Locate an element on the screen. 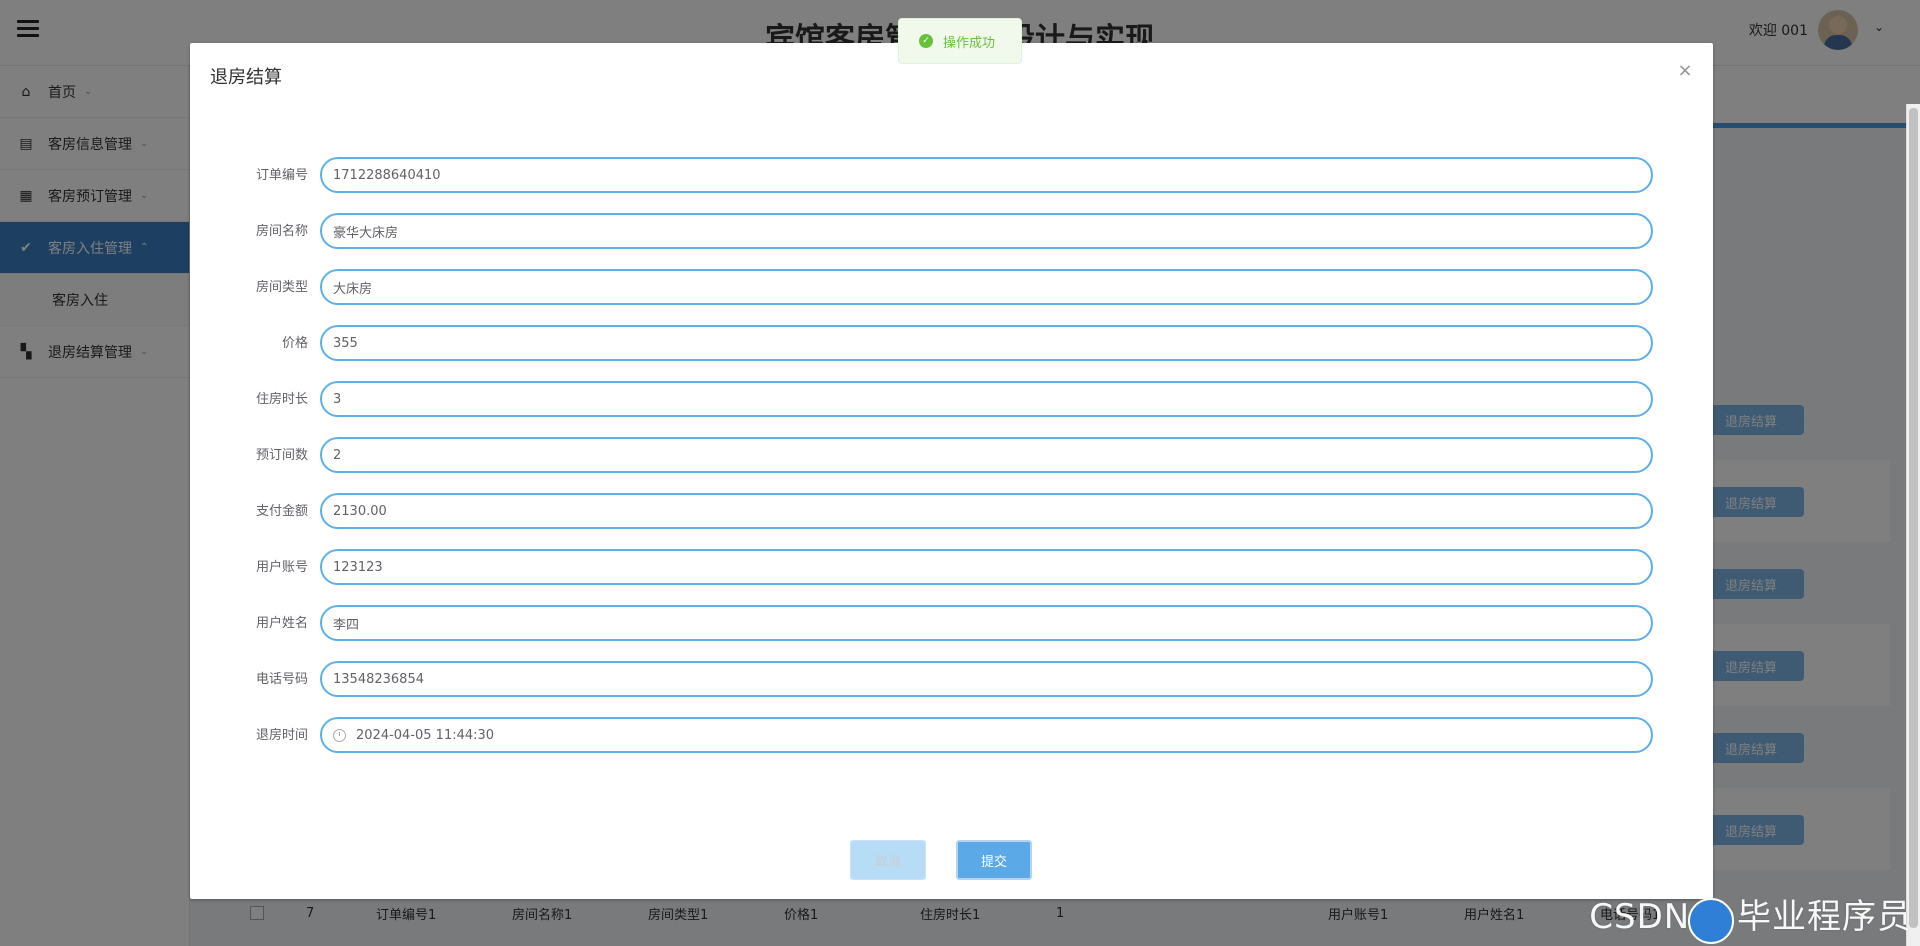  checkout-time-picker: 2024-04-05 11:44:30 is located at coordinates (986, 735).